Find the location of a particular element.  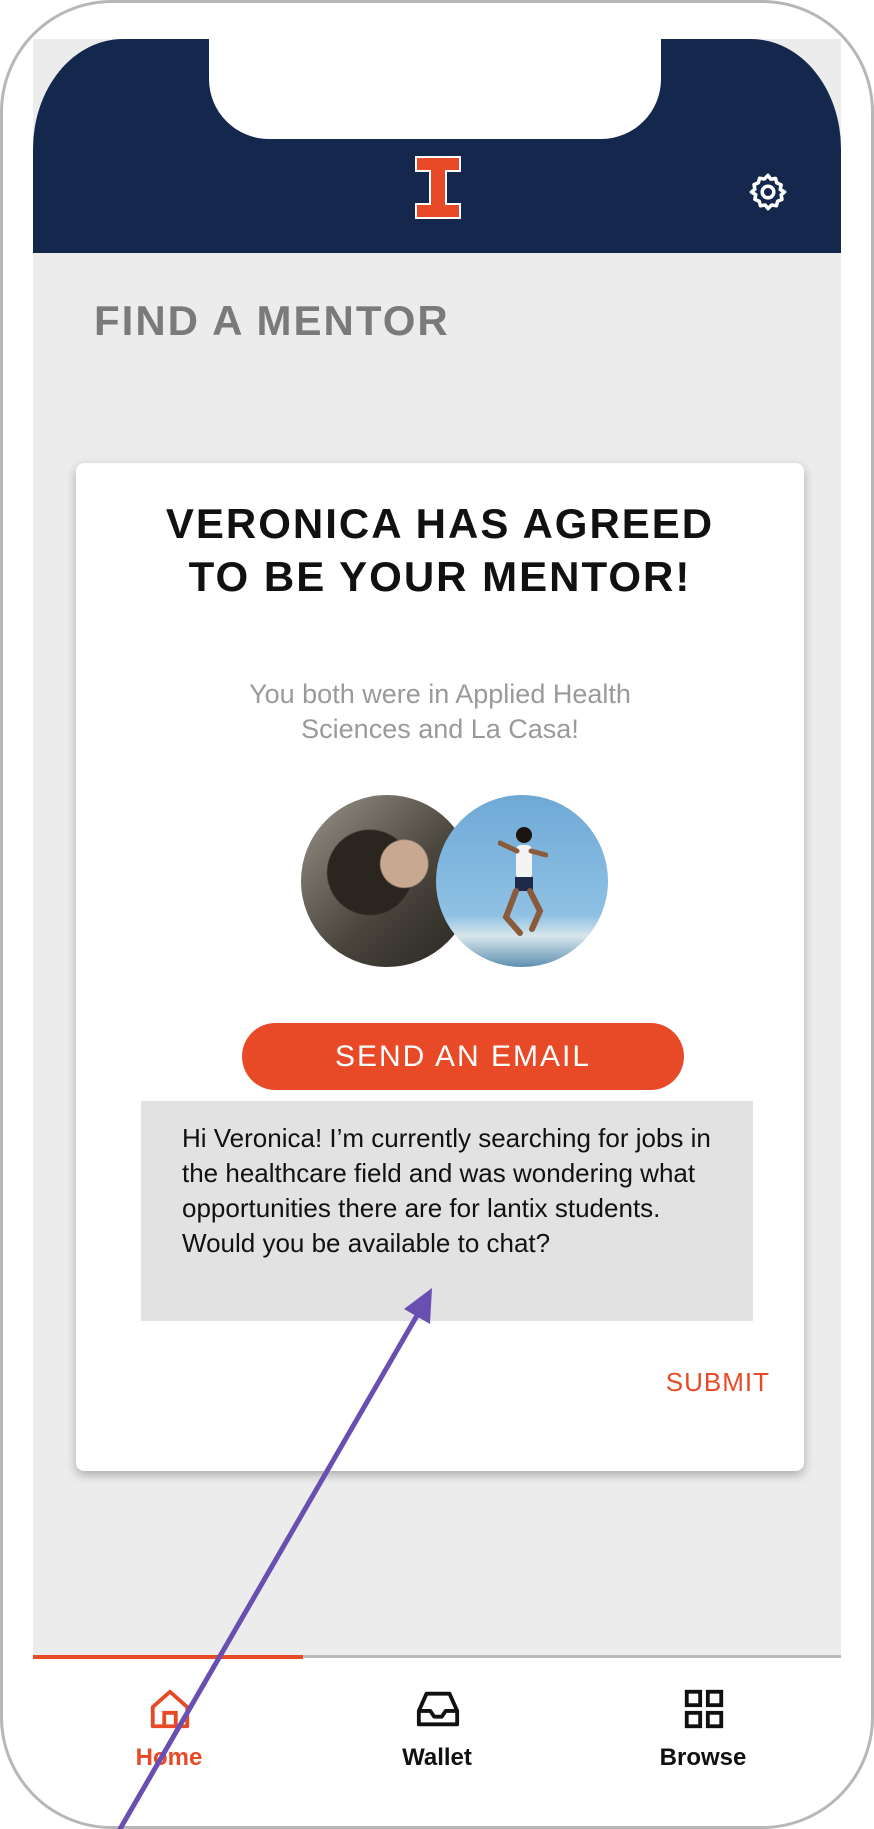

send-email-button: SEND AN EMAIL is located at coordinates (463, 1056).